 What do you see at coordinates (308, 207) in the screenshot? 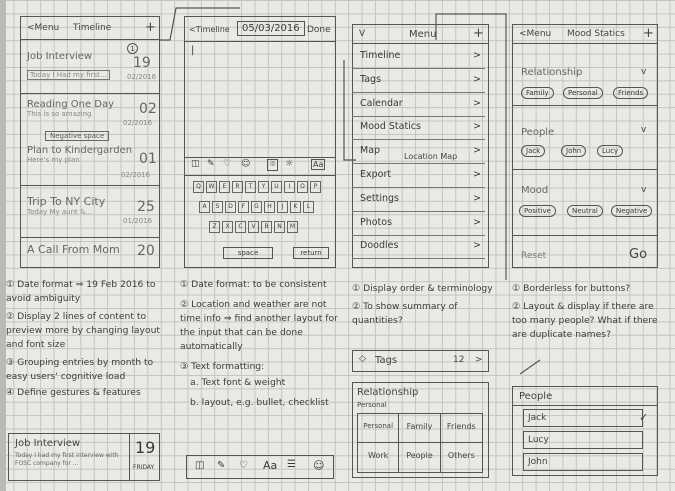
I see `keyboard-key: L` at bounding box center [308, 207].